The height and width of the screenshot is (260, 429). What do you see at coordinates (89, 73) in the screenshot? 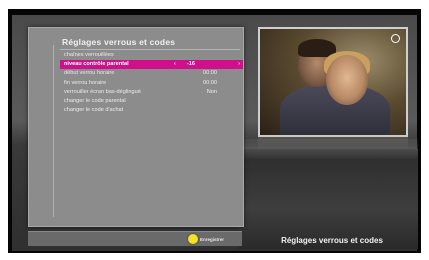
I see `menu-item-label: début verrou horaire` at bounding box center [89, 73].